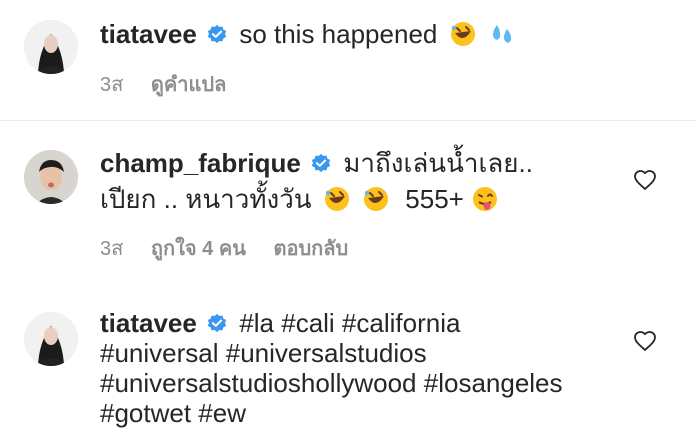  Describe the element at coordinates (434, 199) in the screenshot. I see `comment-line2-tail: 555+` at that location.